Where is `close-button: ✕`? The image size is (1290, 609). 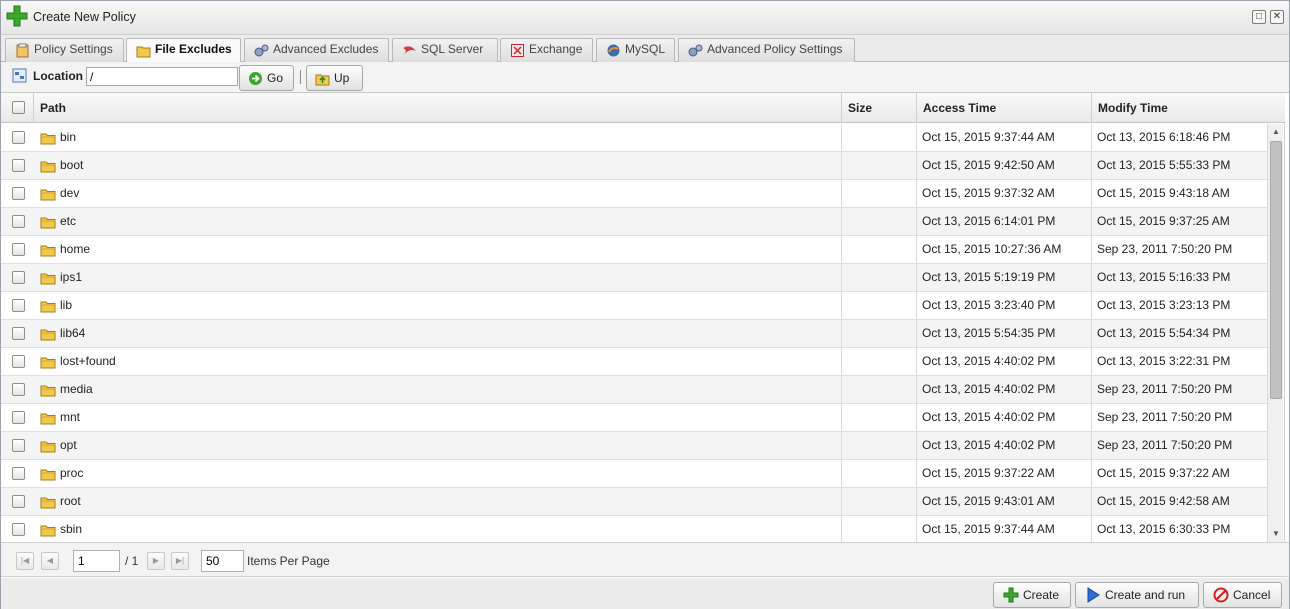 close-button: ✕ is located at coordinates (1277, 17).